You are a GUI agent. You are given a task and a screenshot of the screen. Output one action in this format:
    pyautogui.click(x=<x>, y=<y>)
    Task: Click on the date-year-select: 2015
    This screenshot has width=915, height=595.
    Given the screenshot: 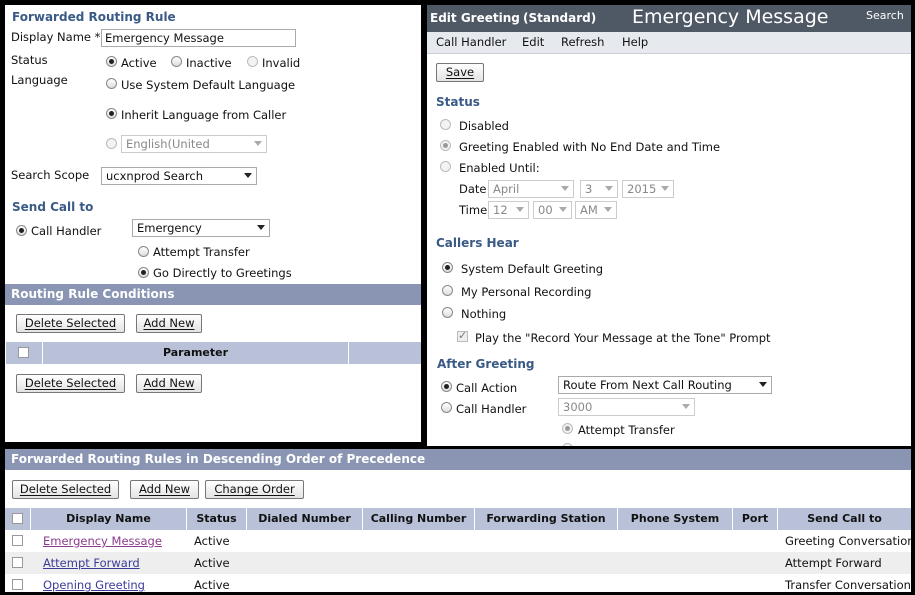 What is the action you would take?
    pyautogui.click(x=648, y=189)
    